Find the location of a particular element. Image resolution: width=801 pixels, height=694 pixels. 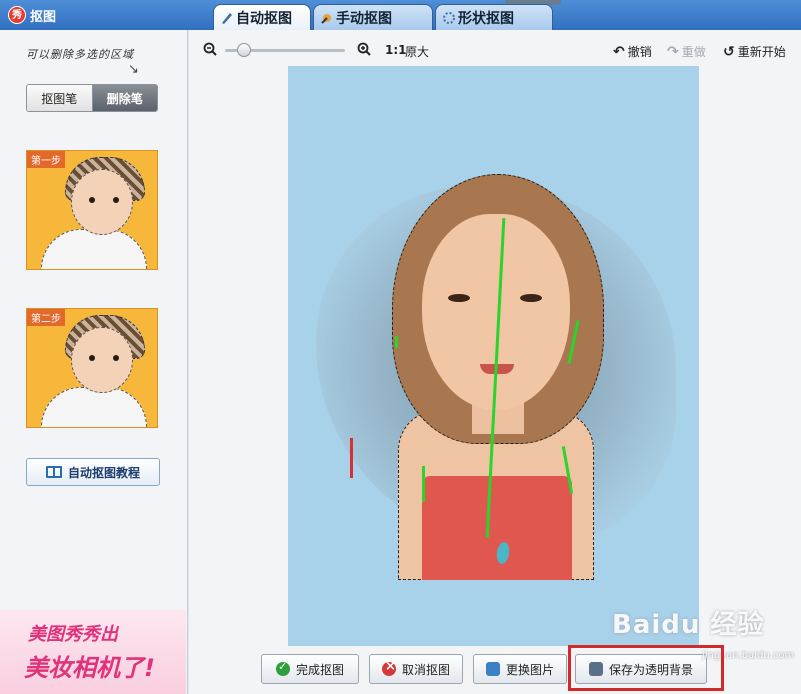

shape-icon is located at coordinates (449, 18).